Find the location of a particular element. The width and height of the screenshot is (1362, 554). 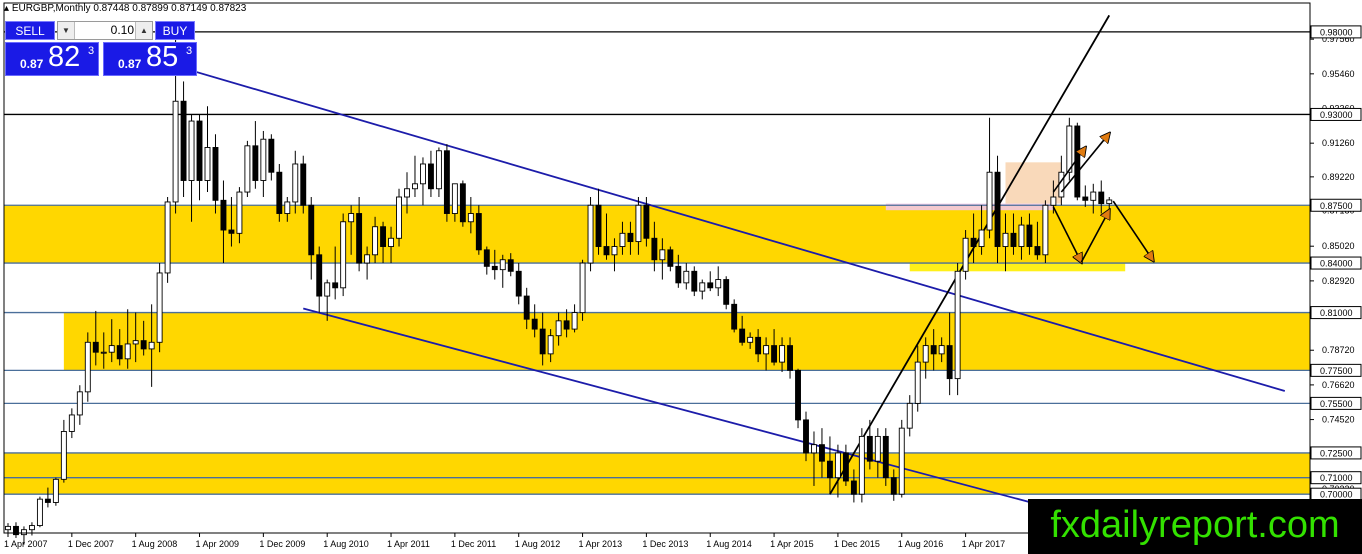

price-label-0.93000: 0.93000 is located at coordinates (1336, 115).